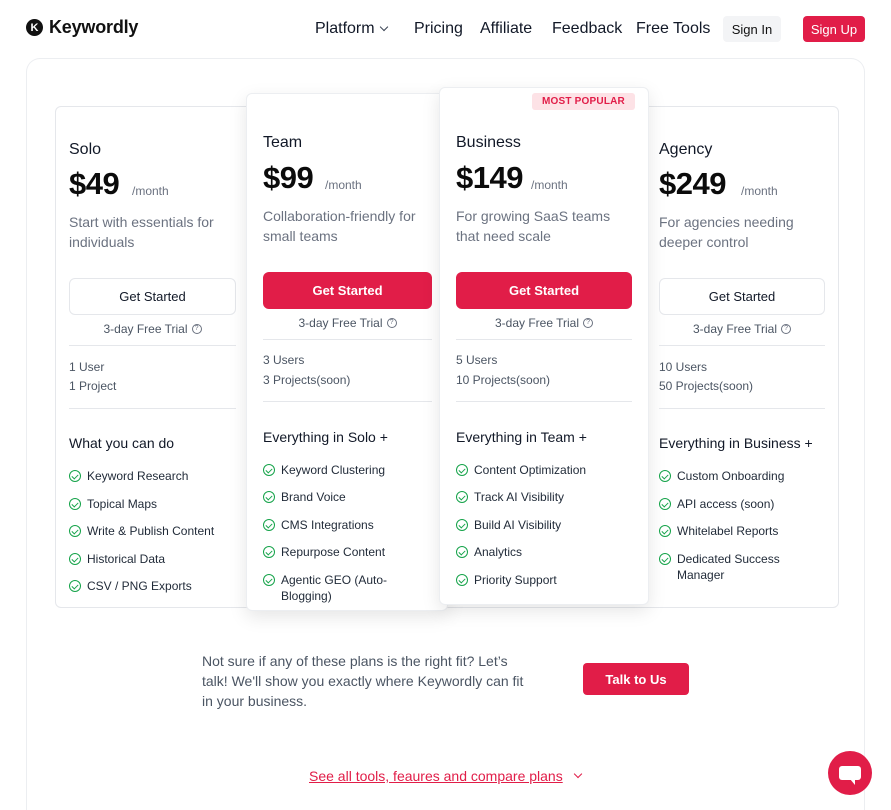 This screenshot has height=810, width=891. I want to click on feature-item: Keyword Clustering, so click(324, 470).